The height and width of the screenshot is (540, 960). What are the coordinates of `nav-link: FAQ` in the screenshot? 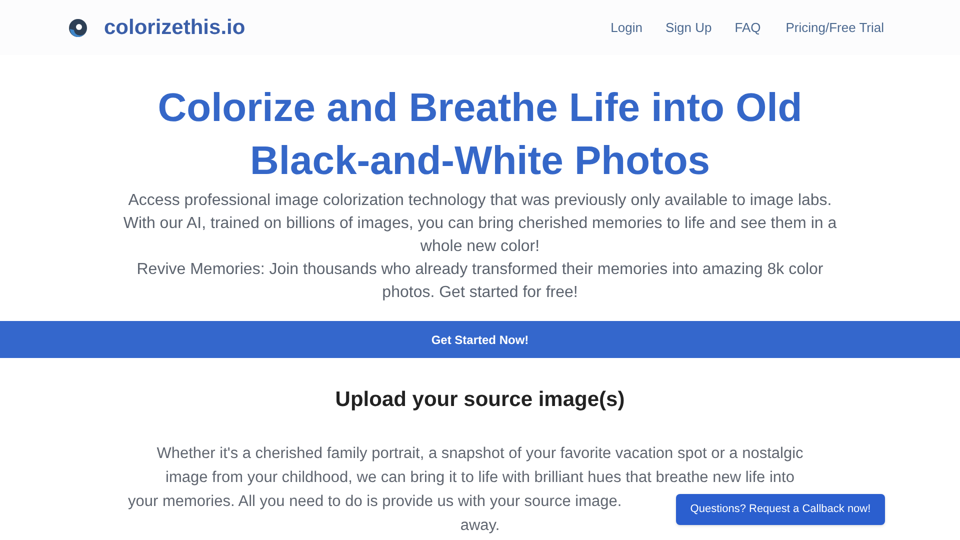 It's located at (747, 28).